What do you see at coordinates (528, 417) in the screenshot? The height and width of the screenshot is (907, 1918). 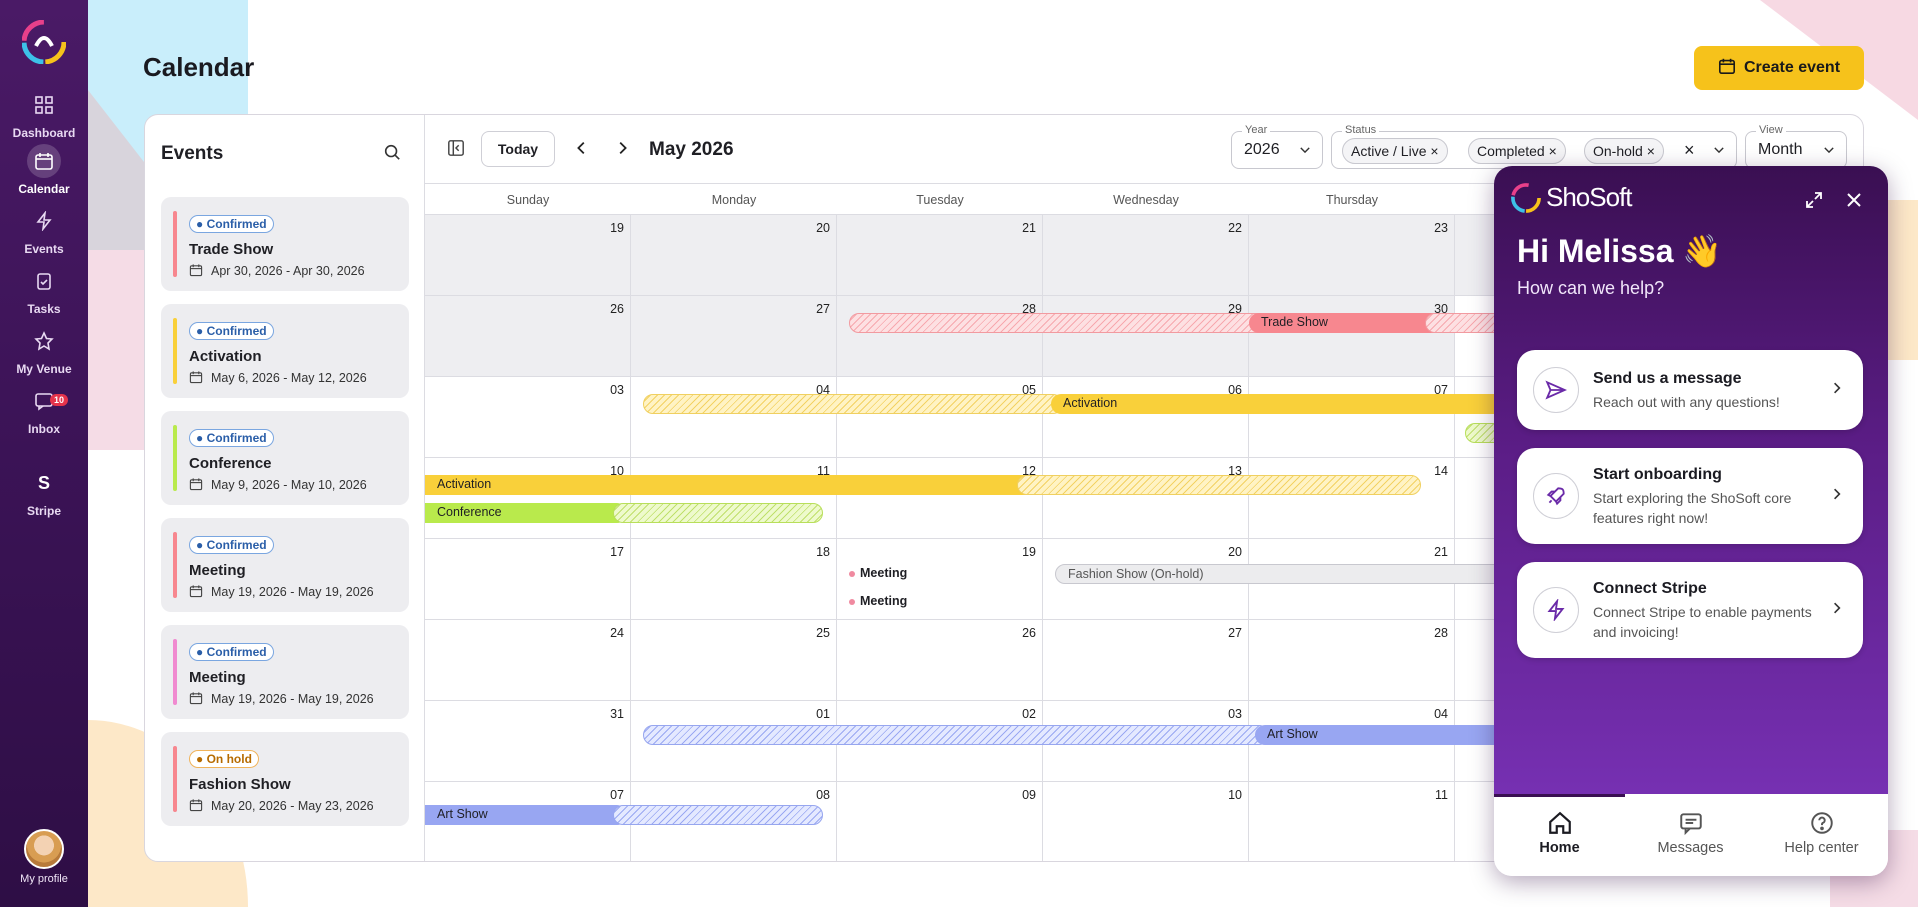 I see `calendar-day-cell: 03` at bounding box center [528, 417].